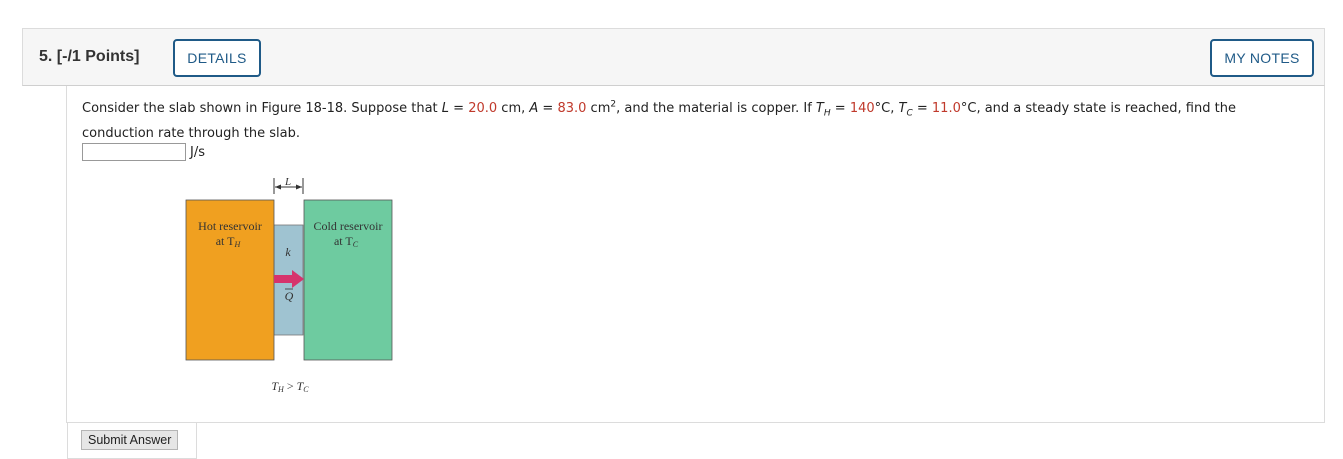  Describe the element at coordinates (343, 241) in the screenshot. I see `cold-reservoir-temp-text: at T` at that location.